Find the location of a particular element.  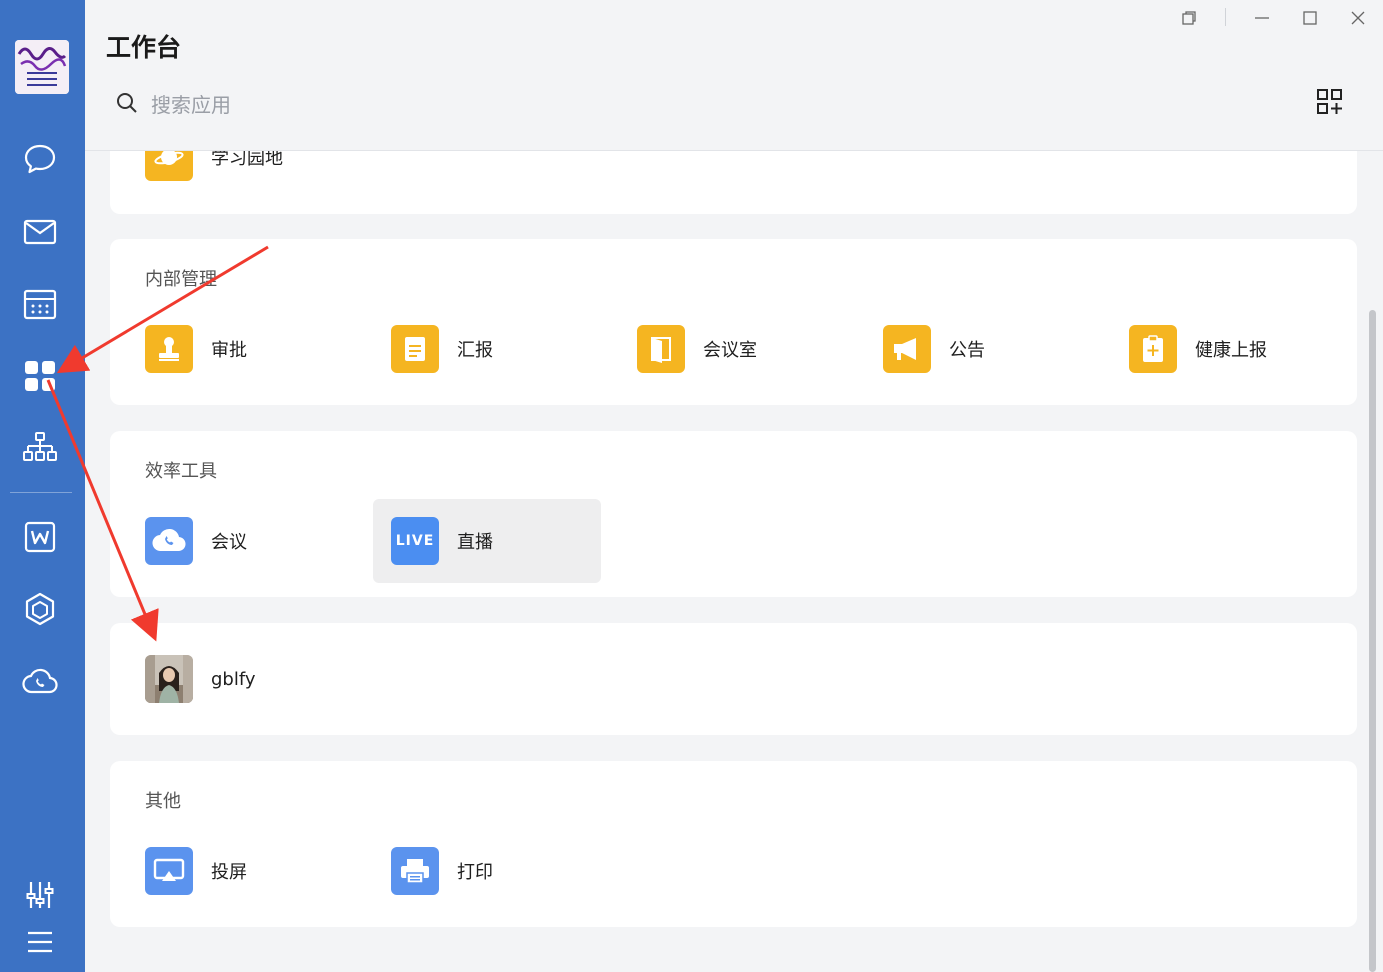

app-label: 会议室 is located at coordinates (730, 350).